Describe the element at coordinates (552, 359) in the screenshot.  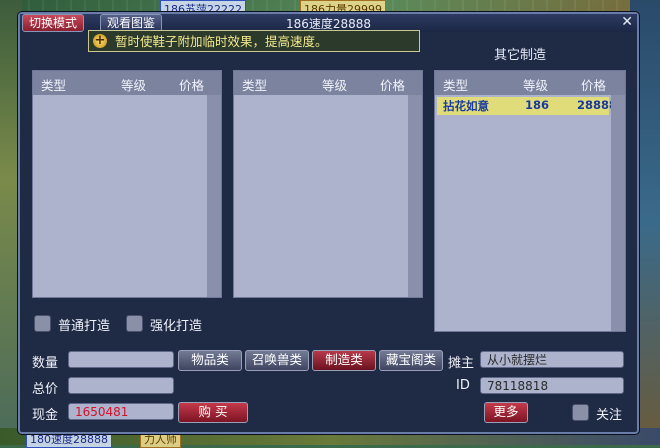
I see `owner-field: 从小就摆烂` at that location.